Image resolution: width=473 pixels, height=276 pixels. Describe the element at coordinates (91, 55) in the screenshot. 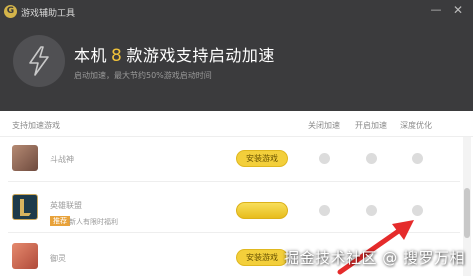

I see `headline-prefix: 本机` at that location.